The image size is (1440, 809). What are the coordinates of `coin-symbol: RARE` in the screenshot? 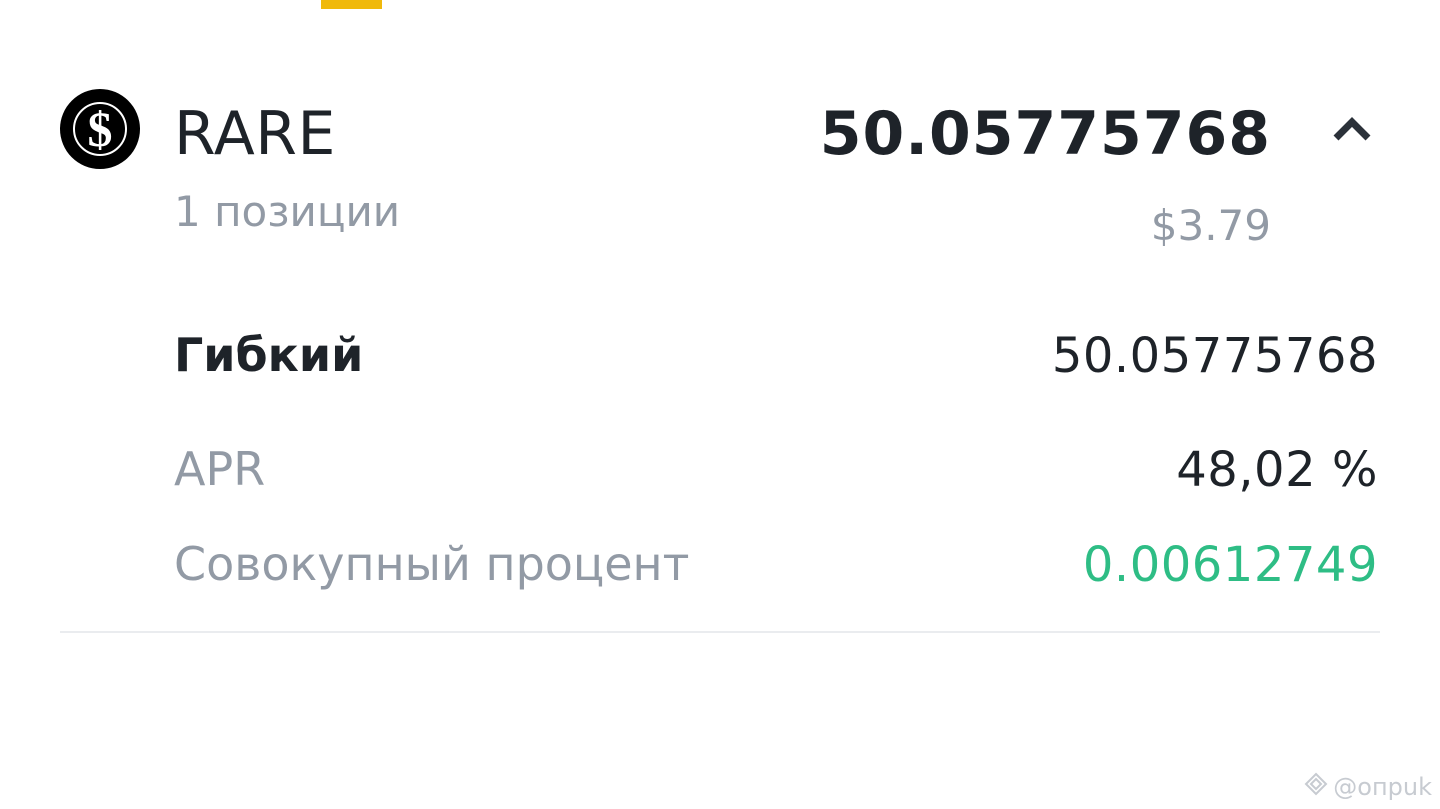 It's located at (255, 134).